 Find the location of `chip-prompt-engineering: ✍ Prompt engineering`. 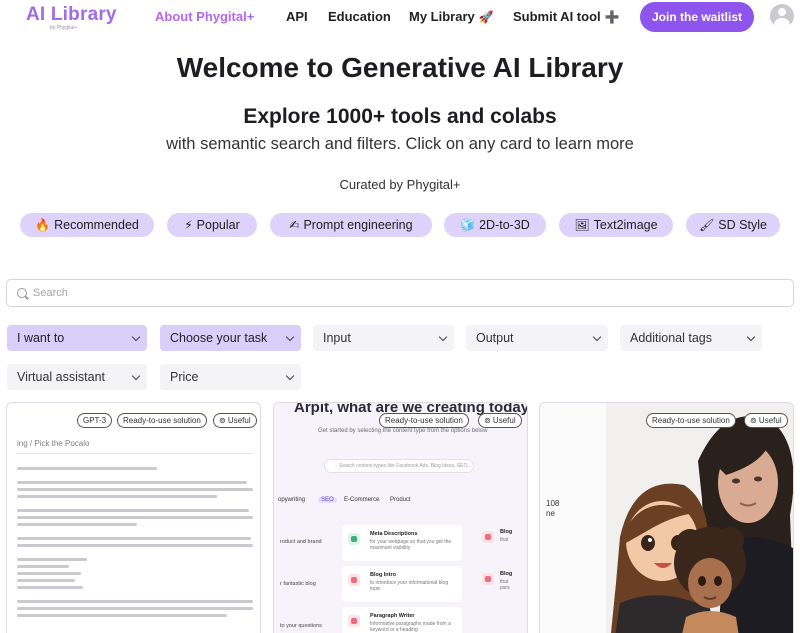

chip-prompt-engineering: ✍ Prompt engineering is located at coordinates (351, 225).